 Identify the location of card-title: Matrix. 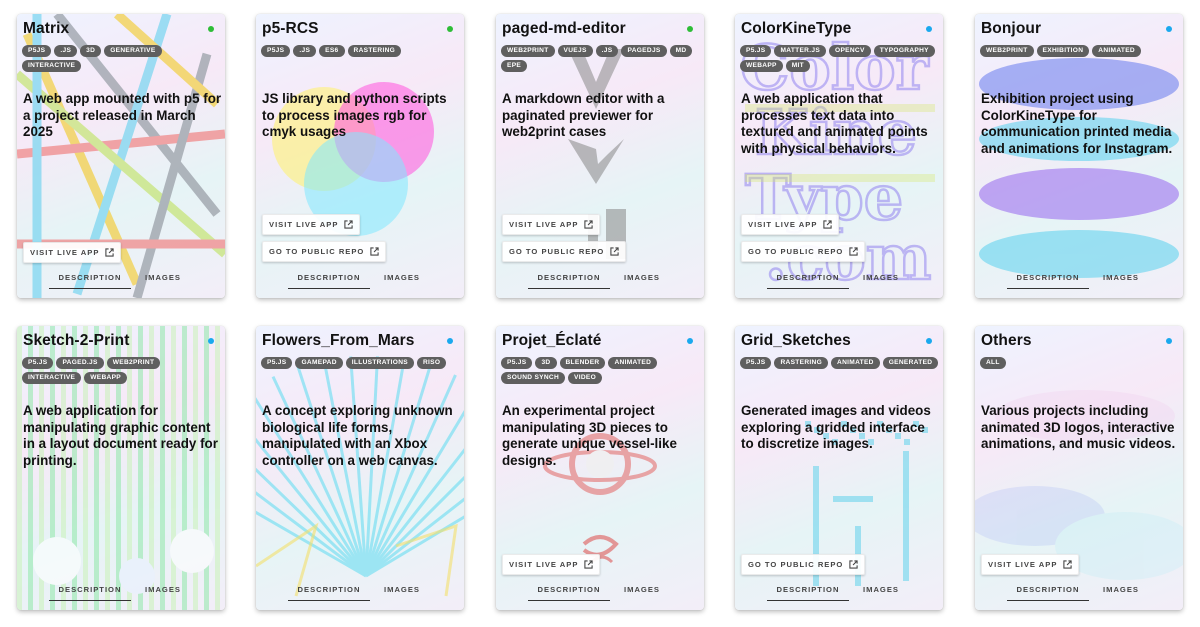
(46, 28).